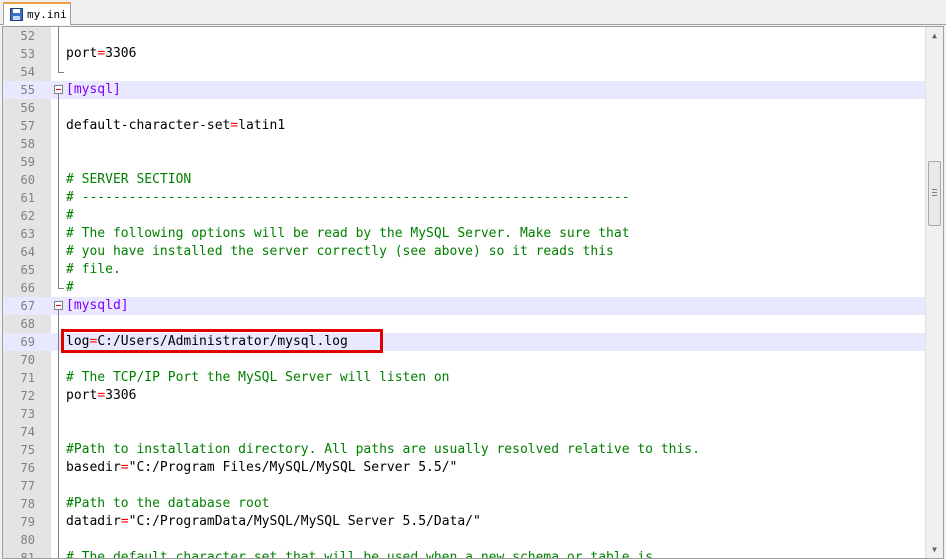 The height and width of the screenshot is (559, 946). Describe the element at coordinates (27, 162) in the screenshot. I see `line-number: 59` at that location.